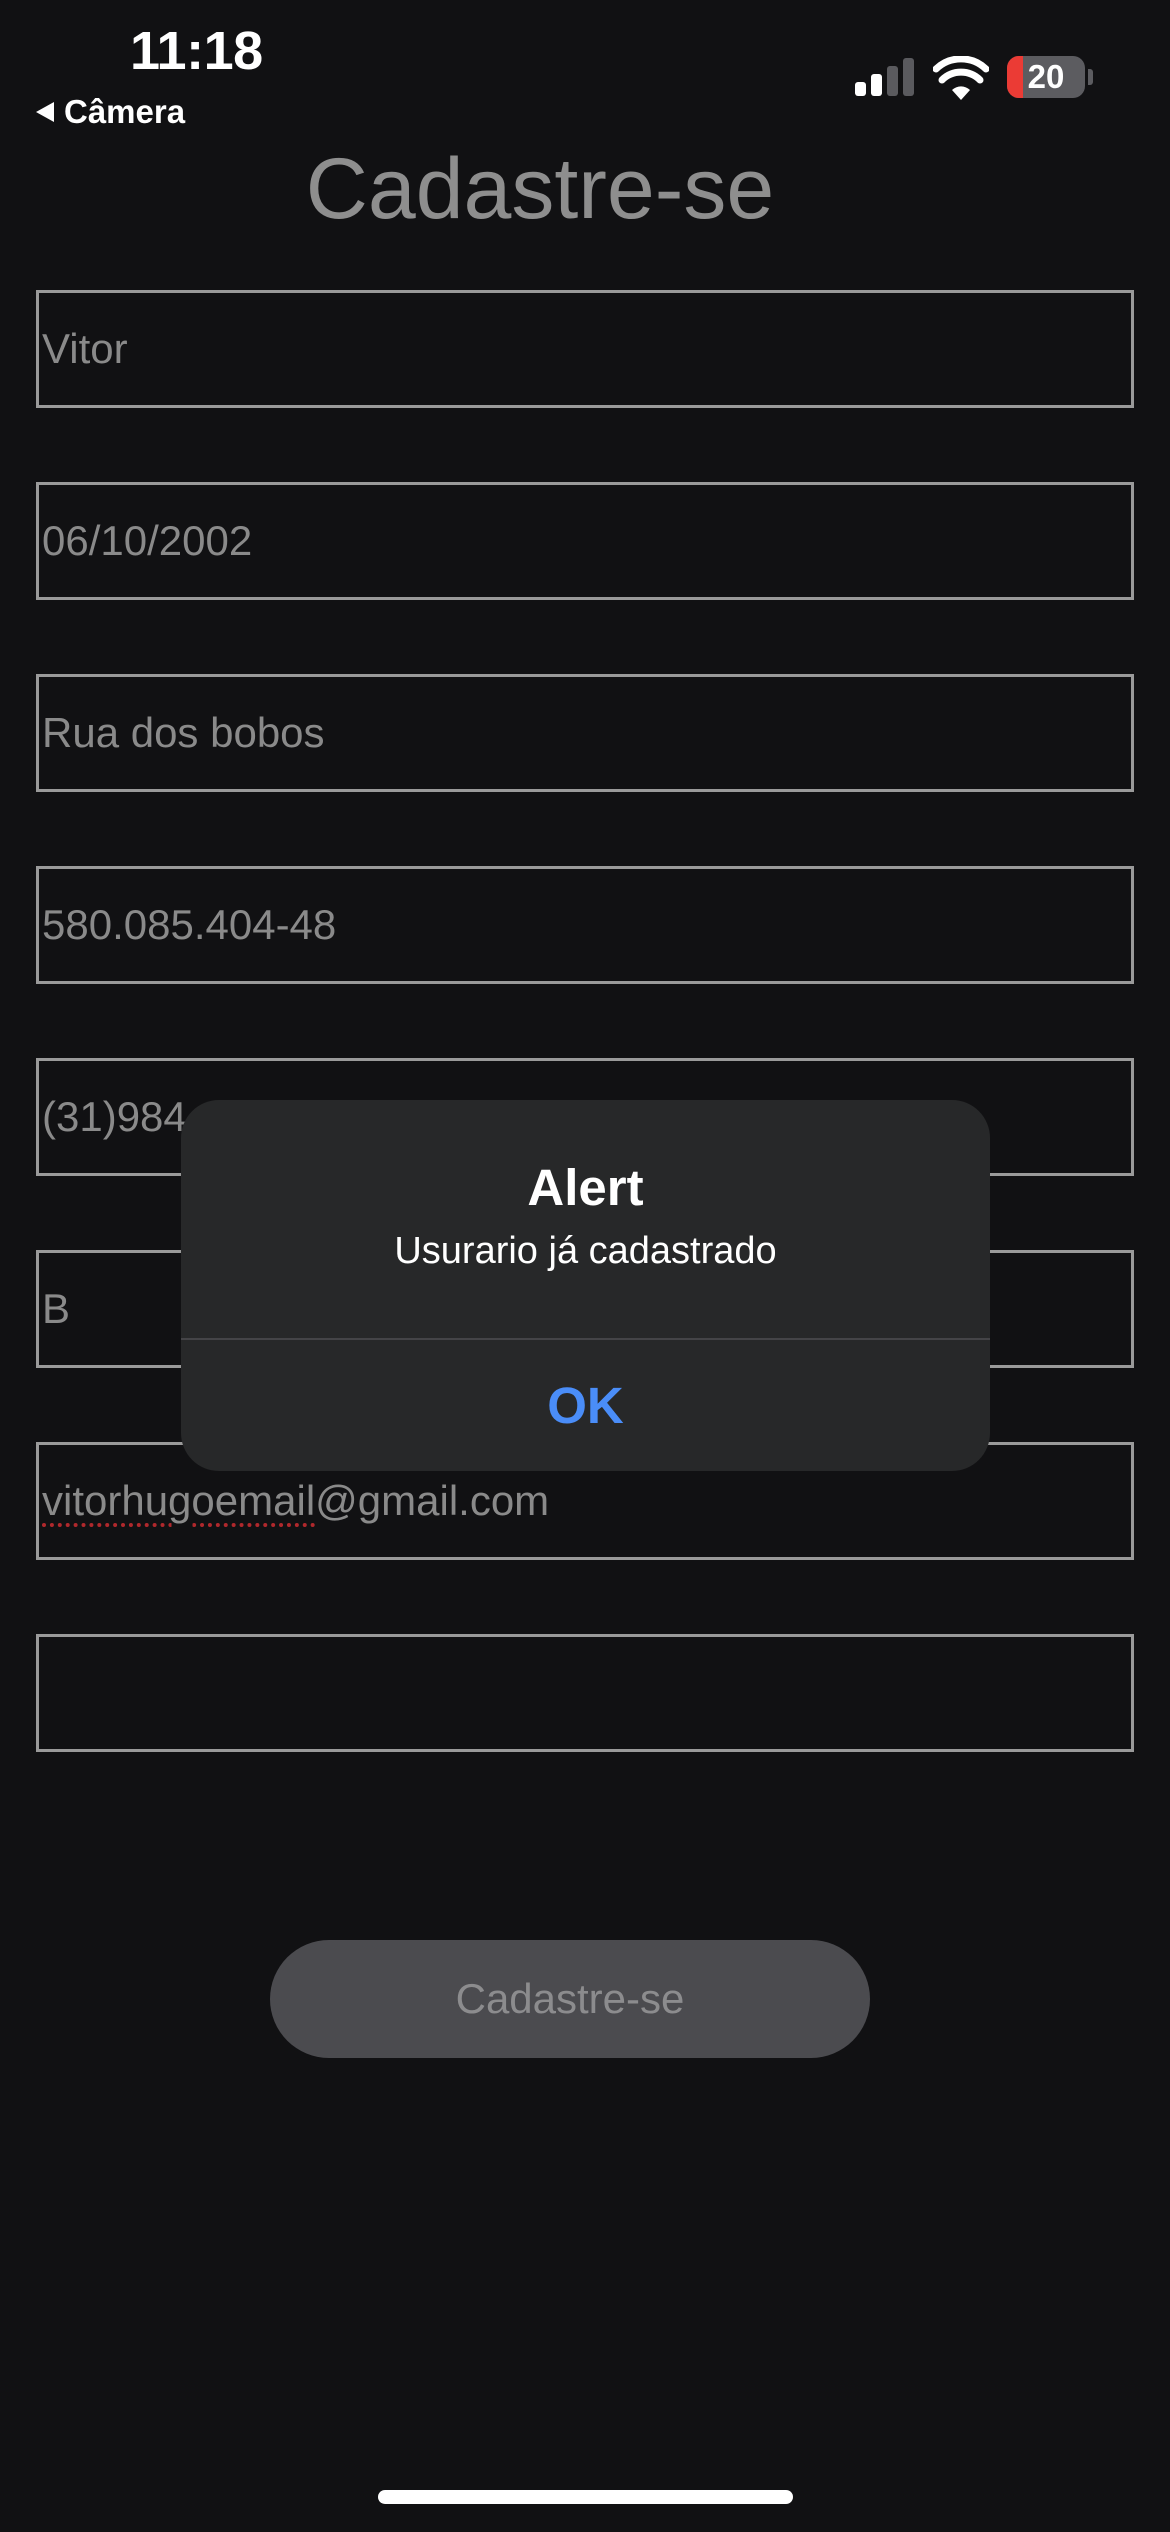 This screenshot has height=2532, width=1170. Describe the element at coordinates (585, 1251) in the screenshot. I see `alert-message: Usurario já cadastrado` at that location.